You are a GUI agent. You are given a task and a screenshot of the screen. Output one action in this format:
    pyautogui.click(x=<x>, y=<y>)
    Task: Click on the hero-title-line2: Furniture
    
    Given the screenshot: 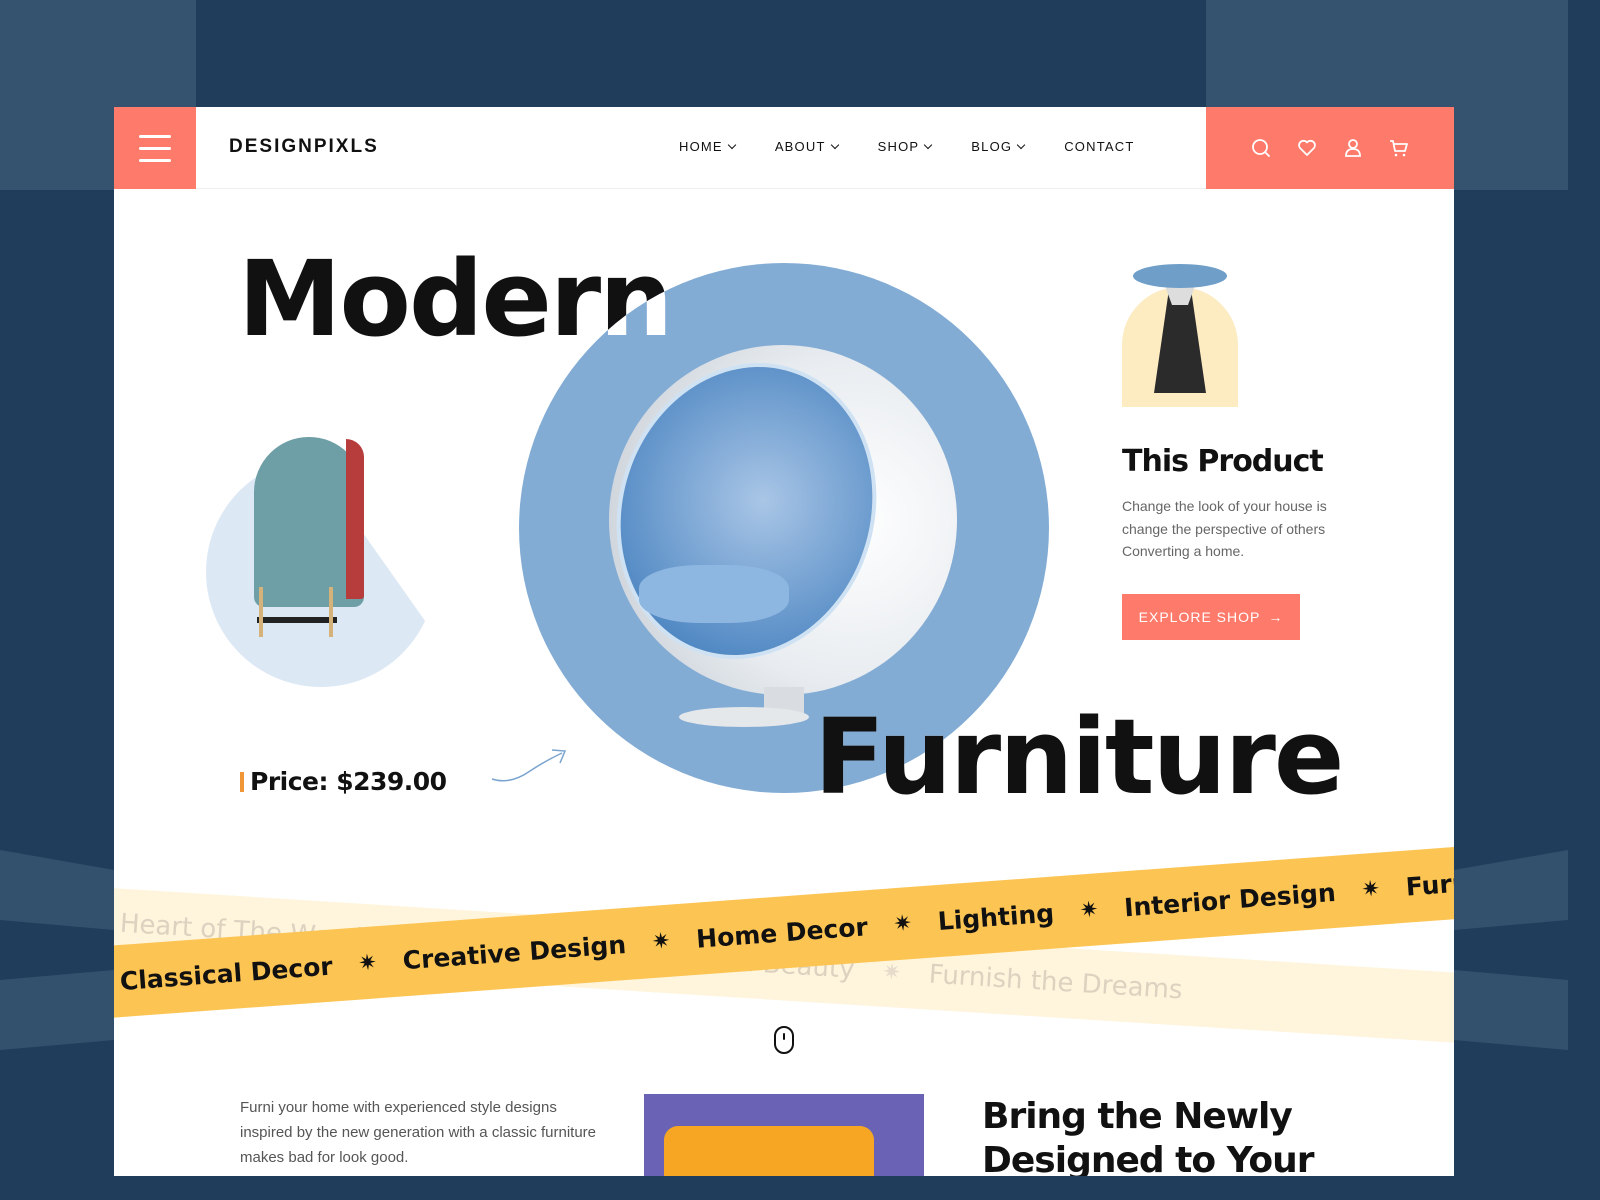 What is the action you would take?
    pyautogui.click(x=1079, y=757)
    